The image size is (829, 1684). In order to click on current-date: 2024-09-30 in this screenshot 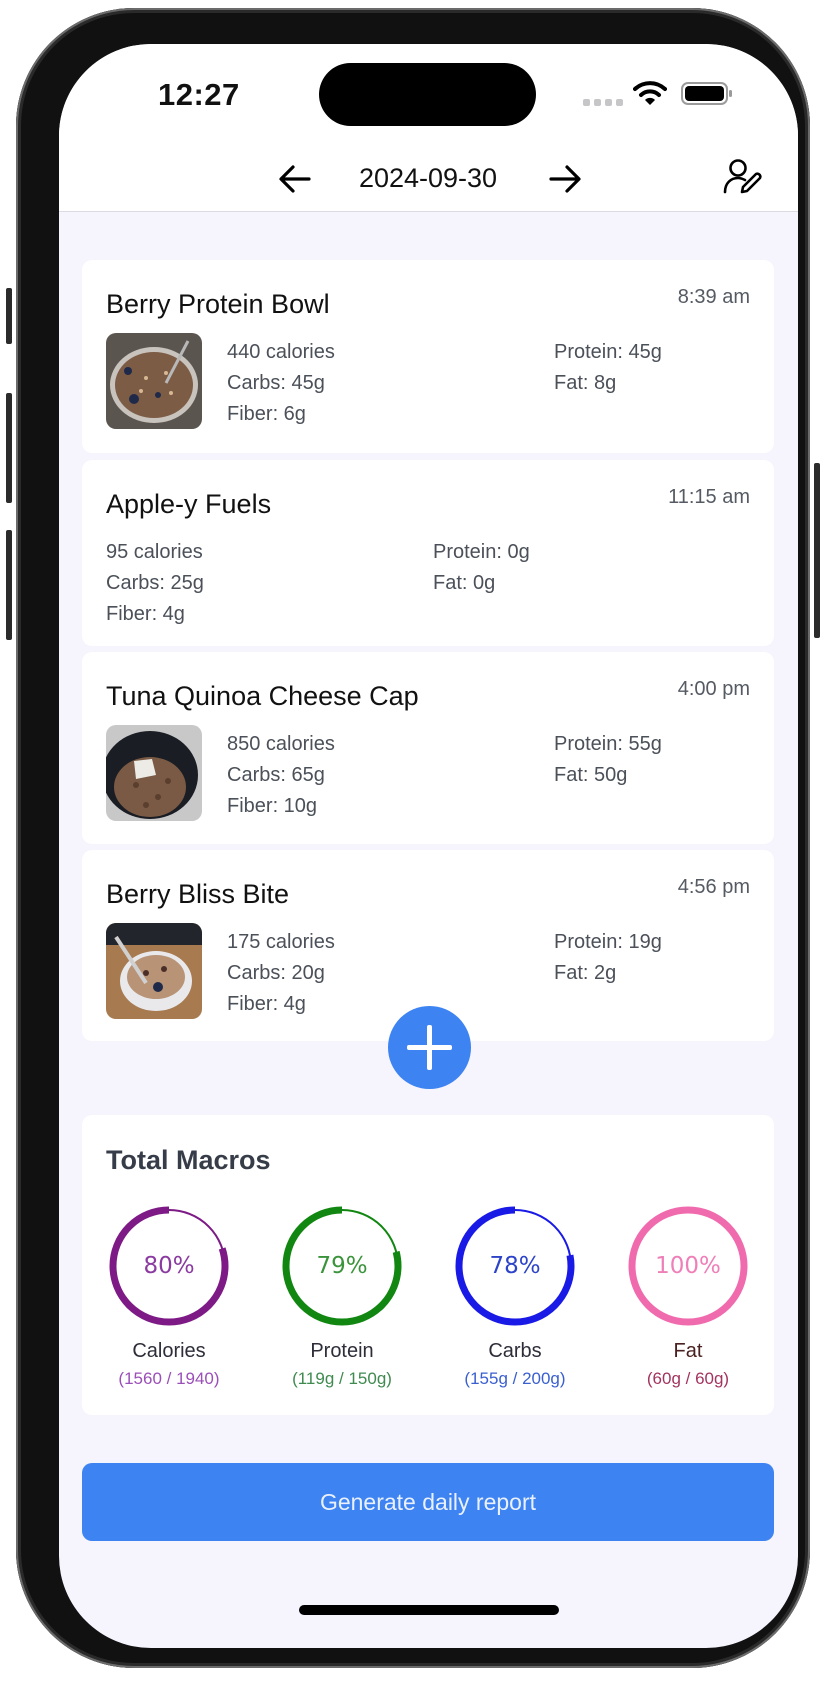, I will do `click(428, 178)`.